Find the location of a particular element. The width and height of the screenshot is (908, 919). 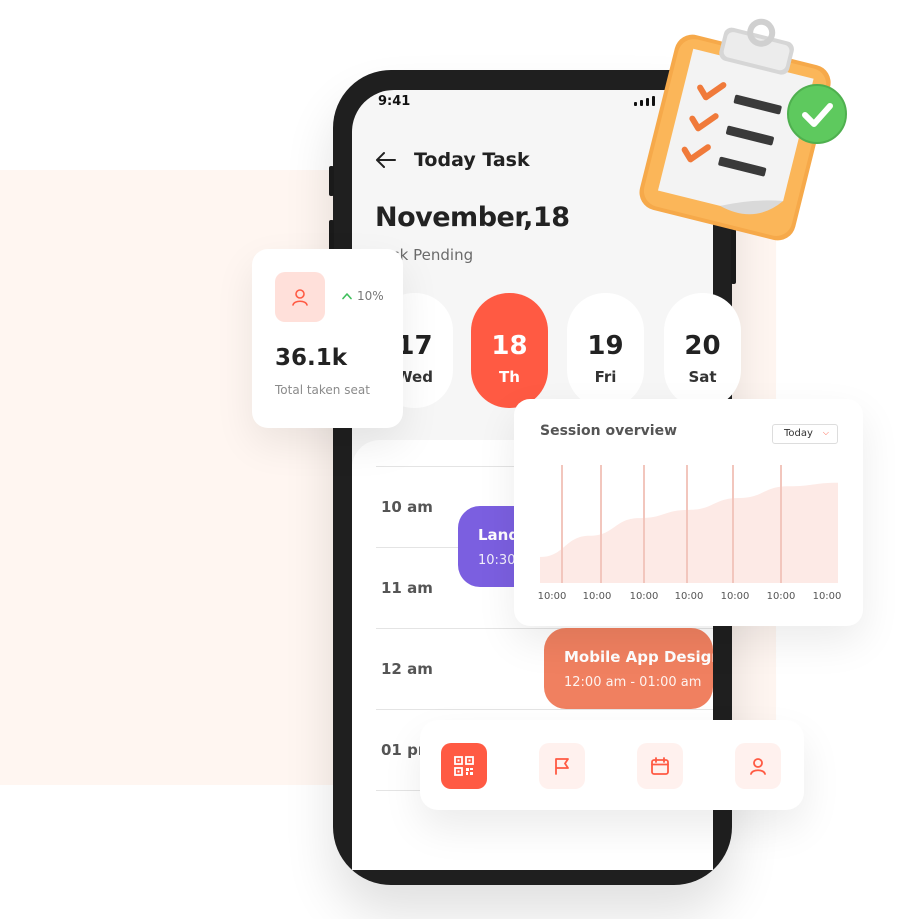

clipboard-checklist-illustration is located at coordinates (743, 129).